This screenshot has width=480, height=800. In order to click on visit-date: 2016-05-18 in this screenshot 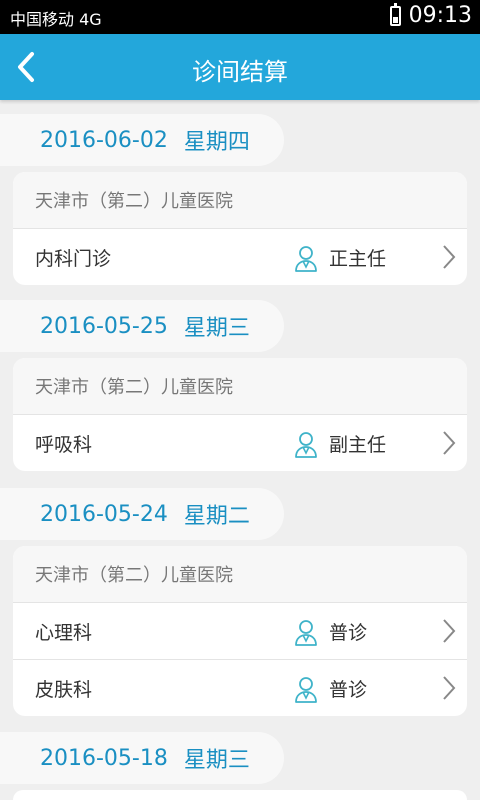, I will do `click(104, 758)`.